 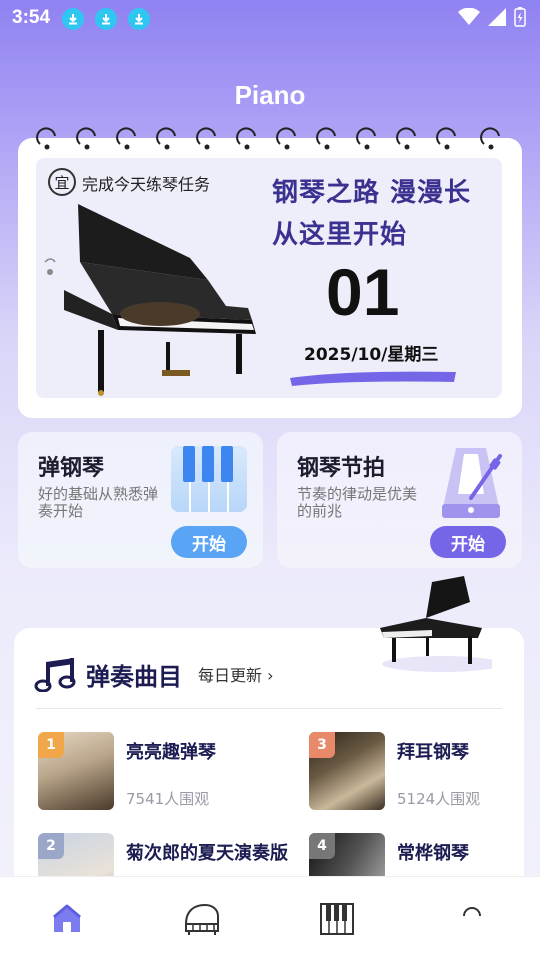 What do you see at coordinates (373, 378) in the screenshot?
I see `brush-stroke-decoration` at bounding box center [373, 378].